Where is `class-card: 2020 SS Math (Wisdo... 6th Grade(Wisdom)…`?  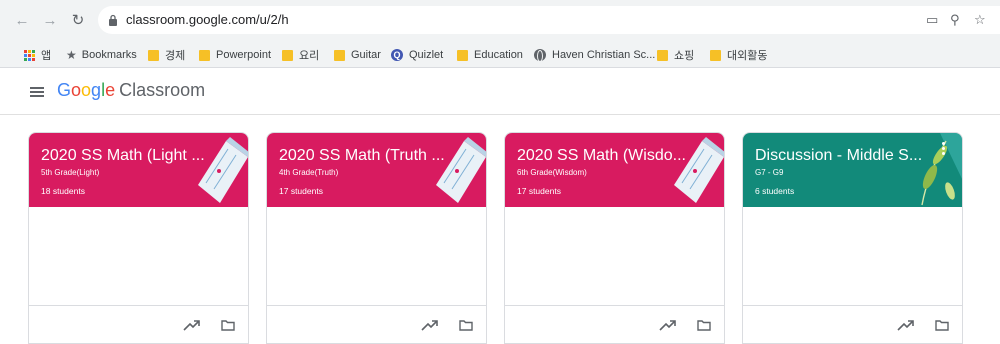
class-card: 2020 SS Math (Wisdo... 6th Grade(Wisdom)… is located at coordinates (614, 238).